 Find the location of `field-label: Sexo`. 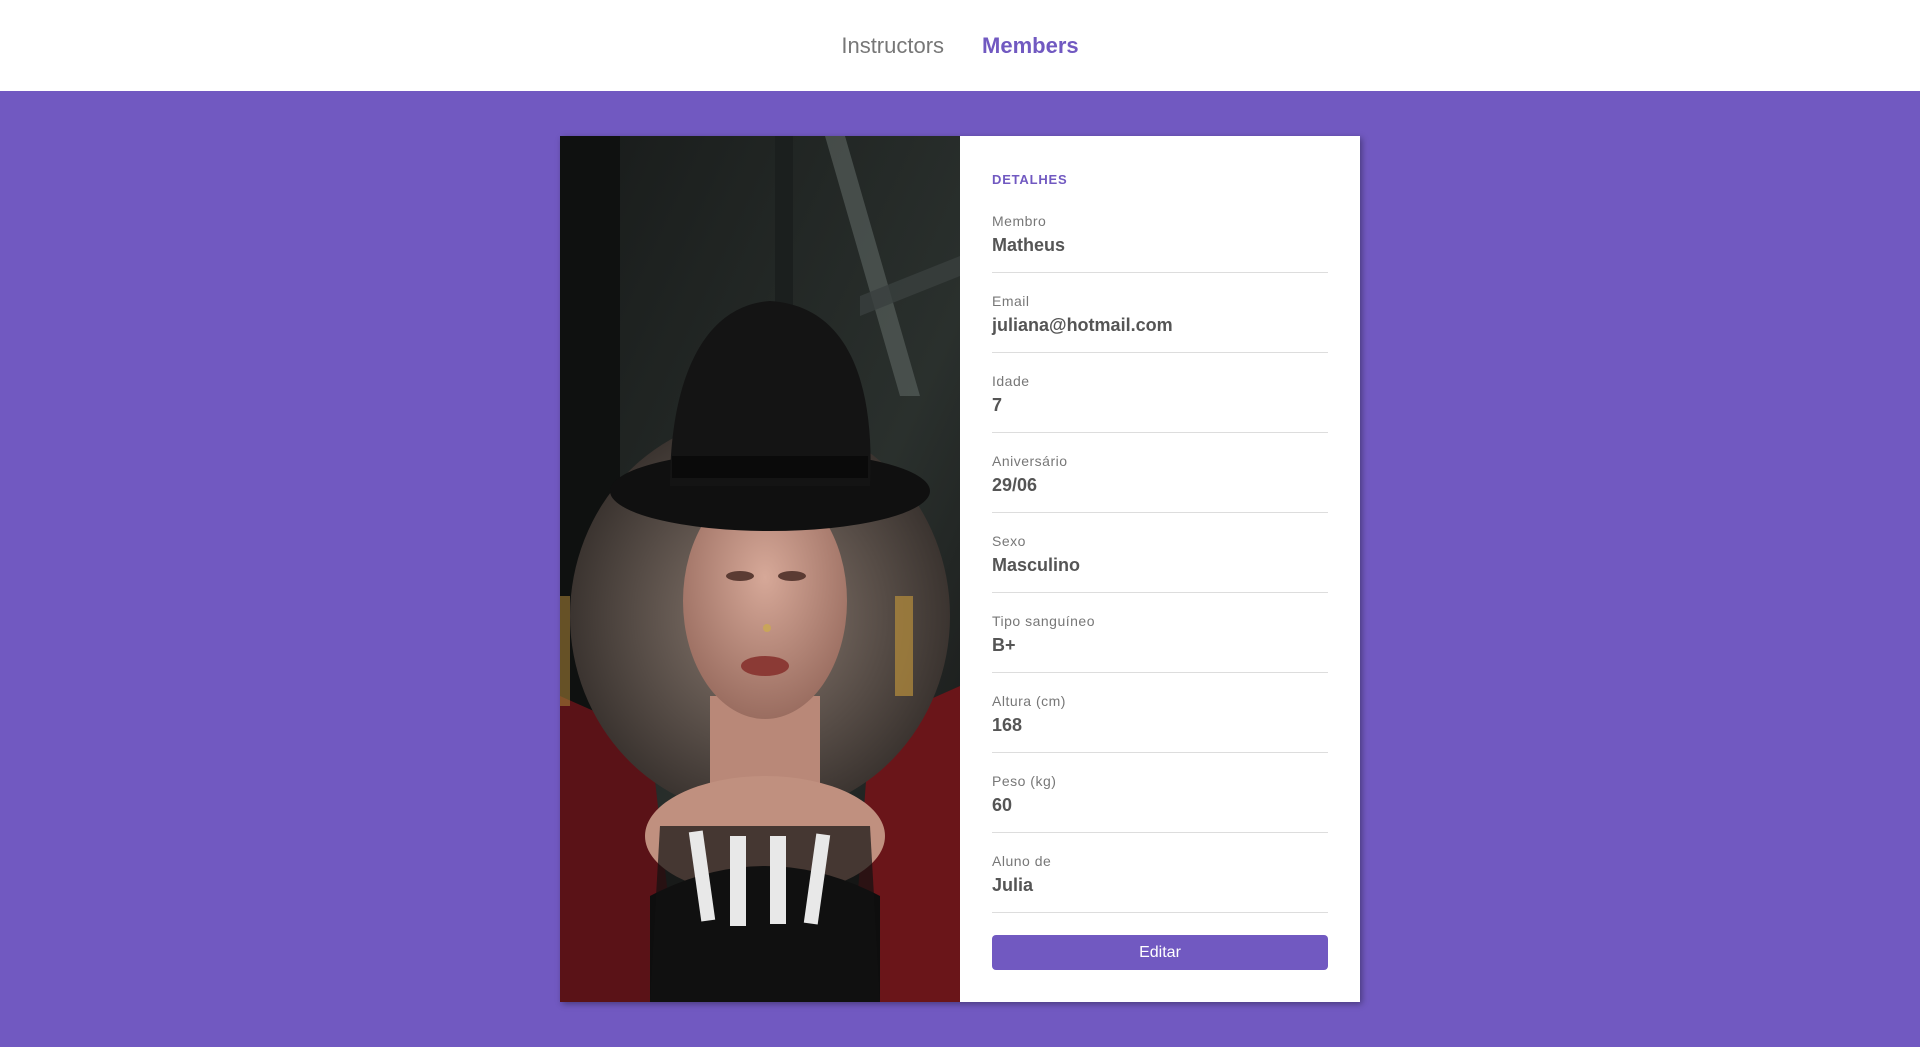

field-label: Sexo is located at coordinates (1009, 541).